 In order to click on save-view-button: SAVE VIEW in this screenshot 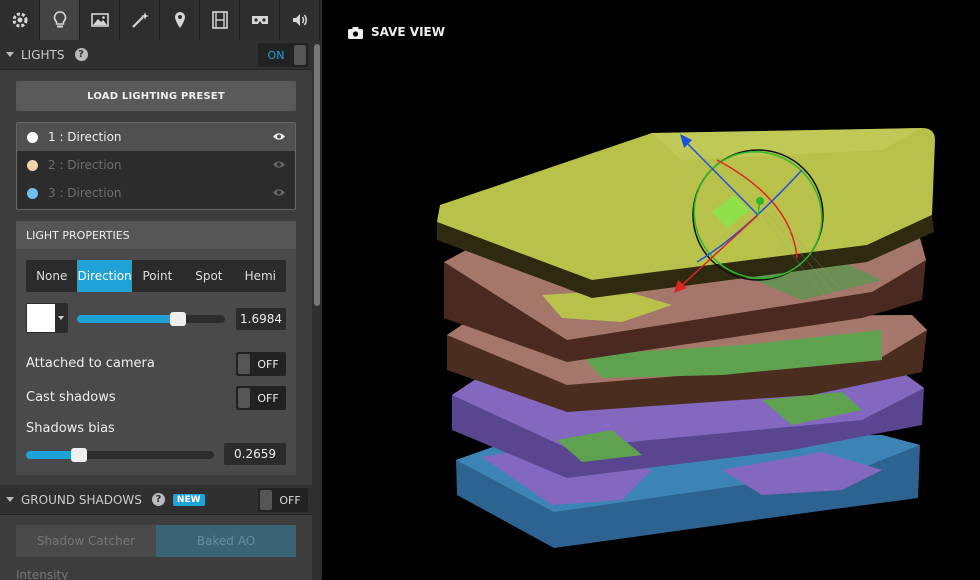, I will do `click(396, 32)`.